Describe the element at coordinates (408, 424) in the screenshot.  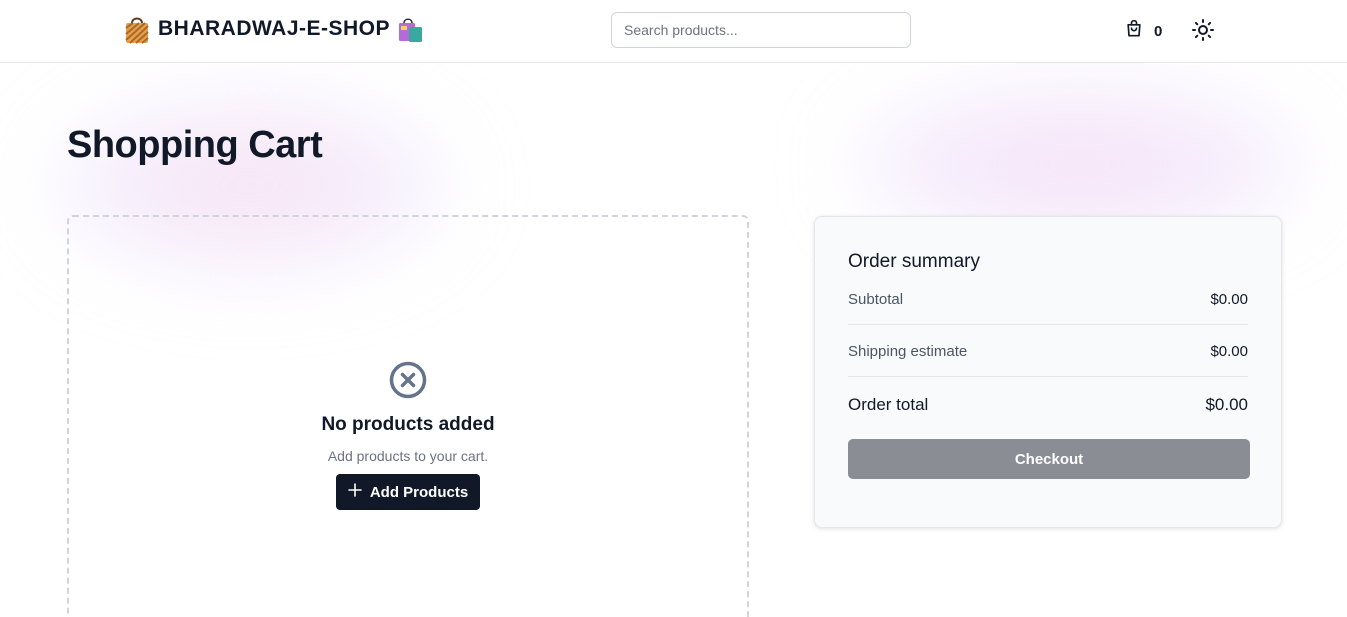
I see `empty-state-title: No products added` at that location.